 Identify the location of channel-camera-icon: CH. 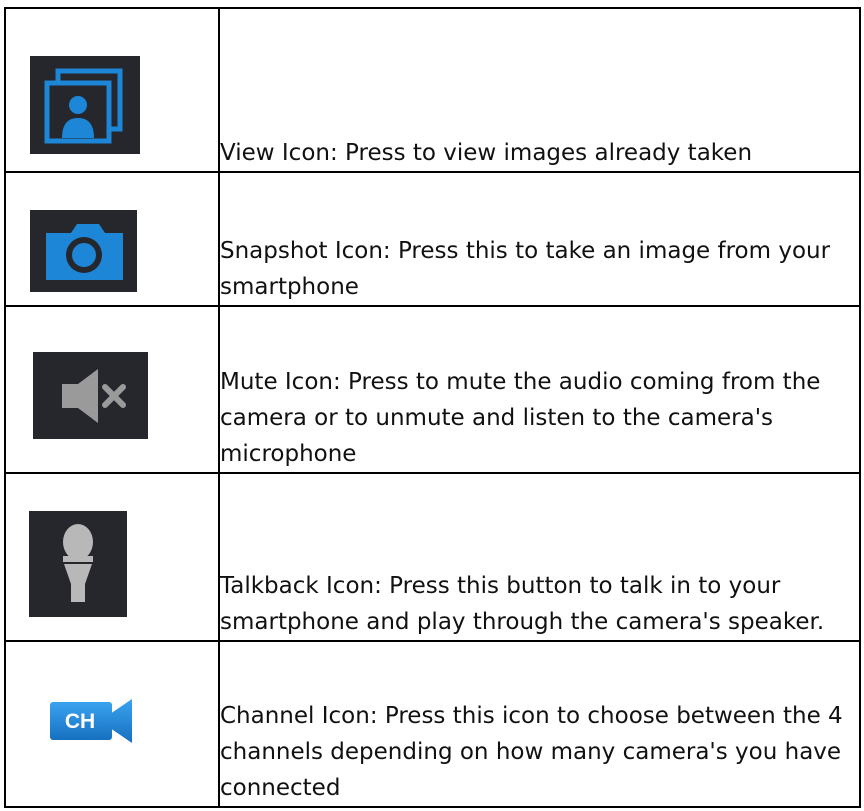
(91, 721).